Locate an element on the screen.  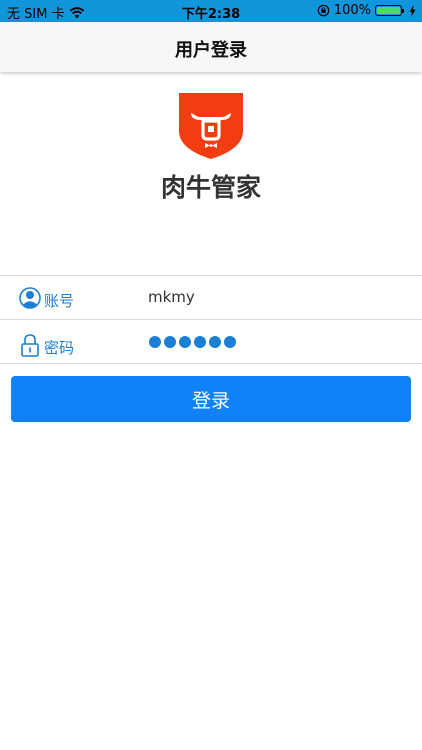
battery-icon is located at coordinates (389, 10).